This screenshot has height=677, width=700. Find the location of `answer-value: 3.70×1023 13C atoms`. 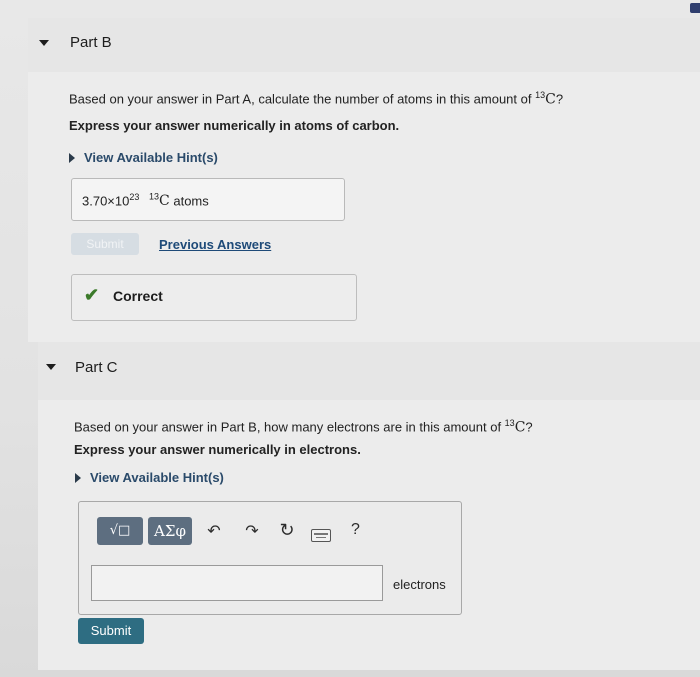

answer-value: 3.70×1023 13C atoms is located at coordinates (145, 200).